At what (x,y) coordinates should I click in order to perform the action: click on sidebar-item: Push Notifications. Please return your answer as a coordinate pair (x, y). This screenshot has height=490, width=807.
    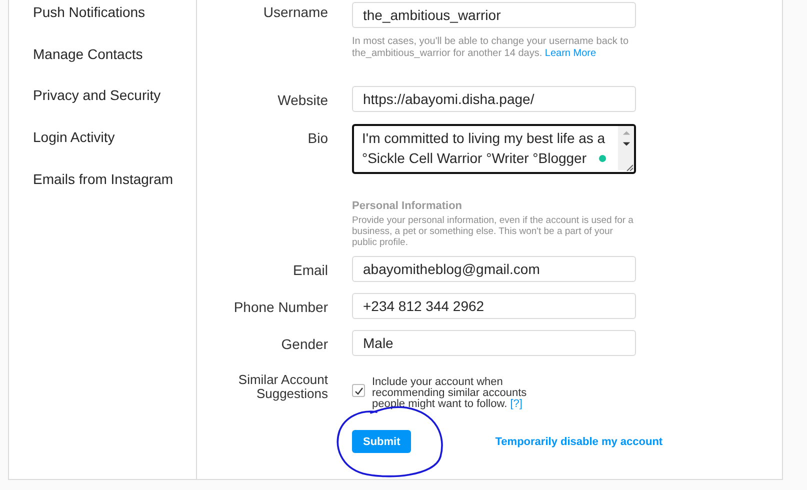
    Looking at the image, I should click on (113, 23).